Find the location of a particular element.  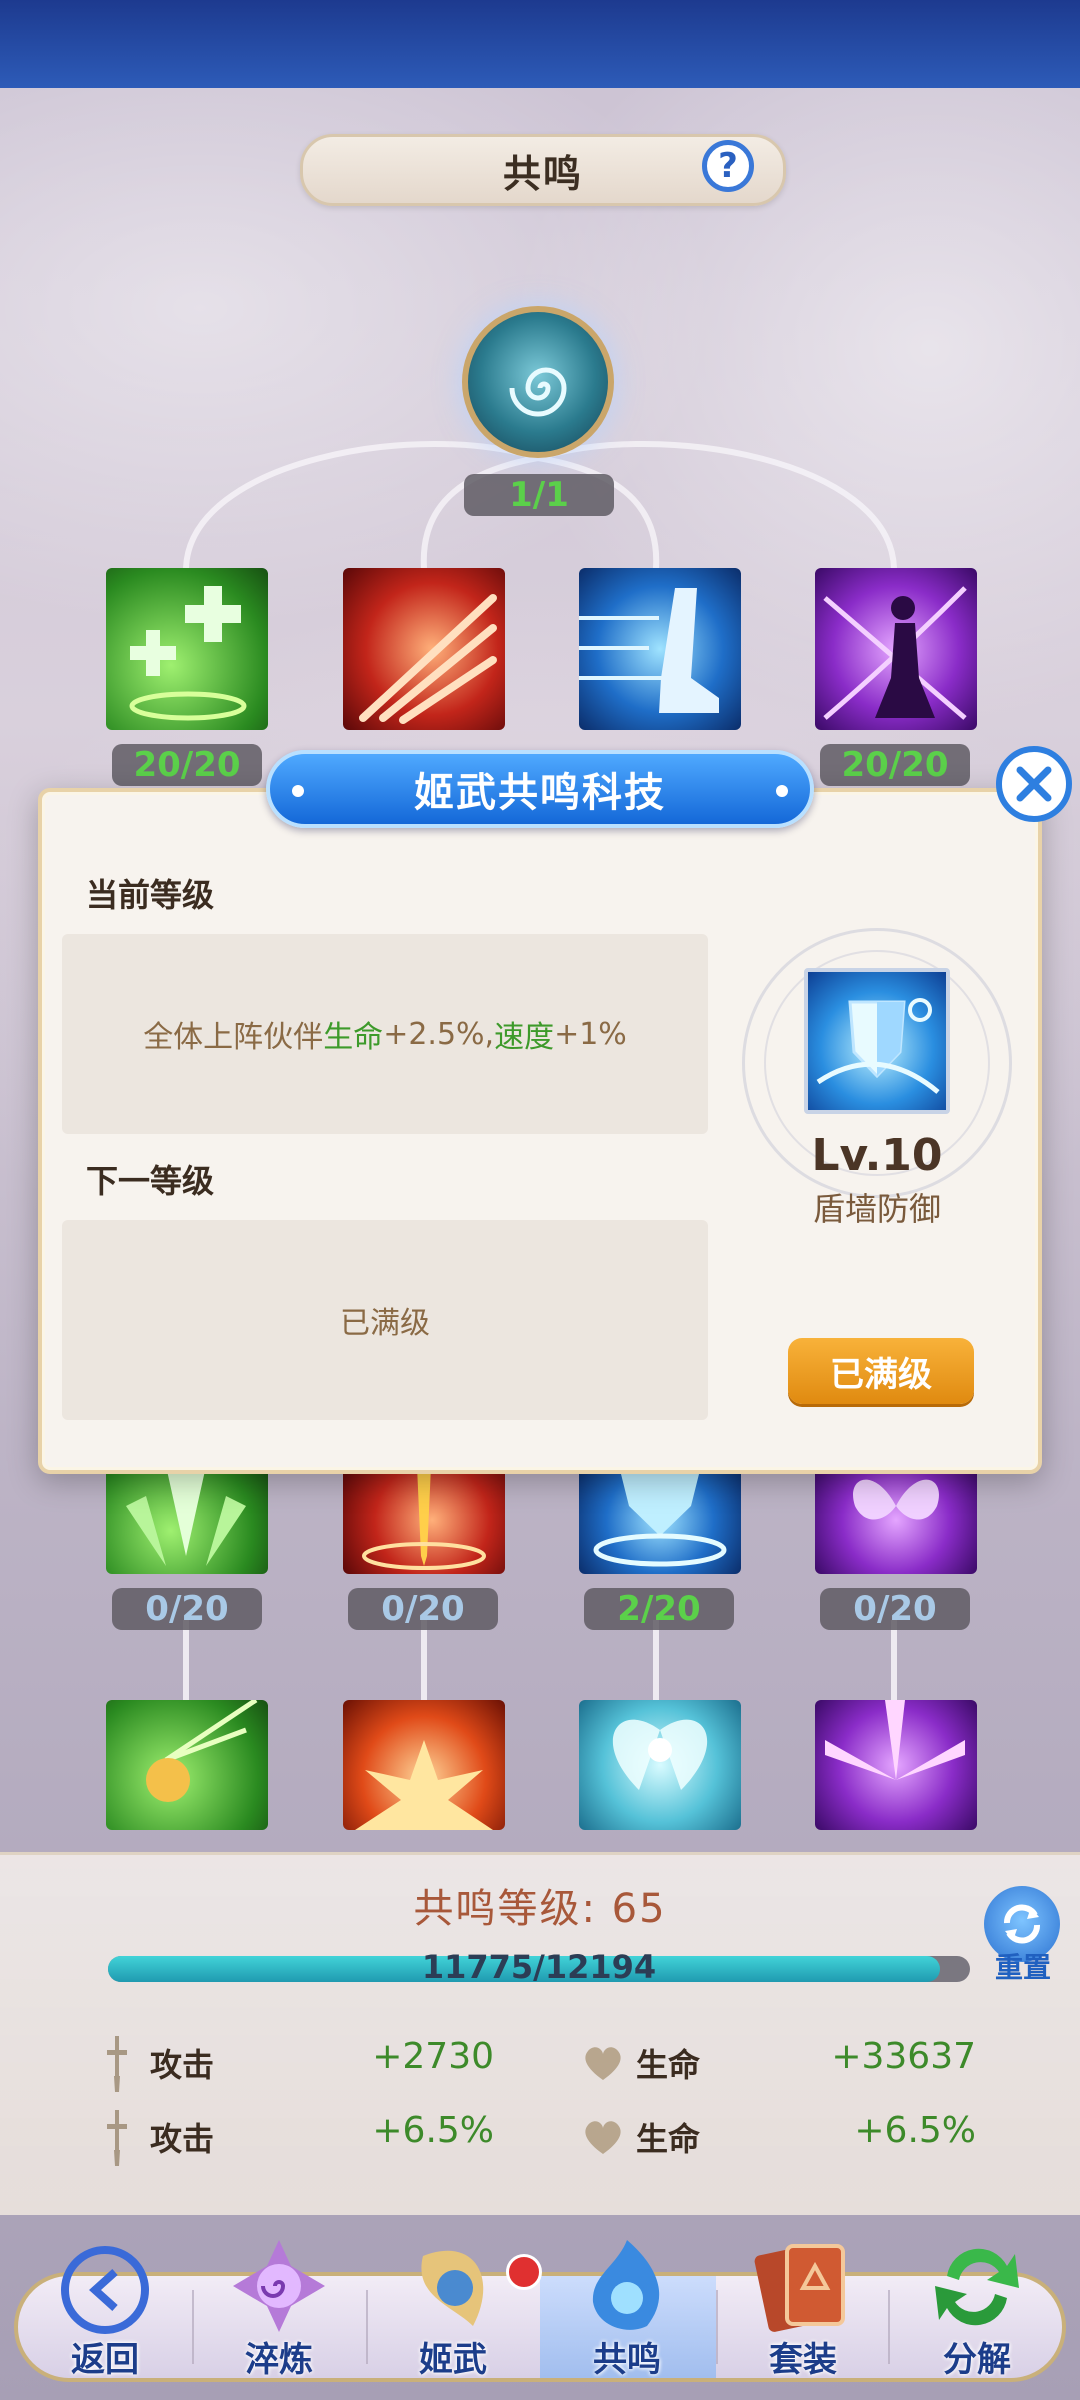

nav-label-weapon: 姬武 is located at coordinates (453, 2360).